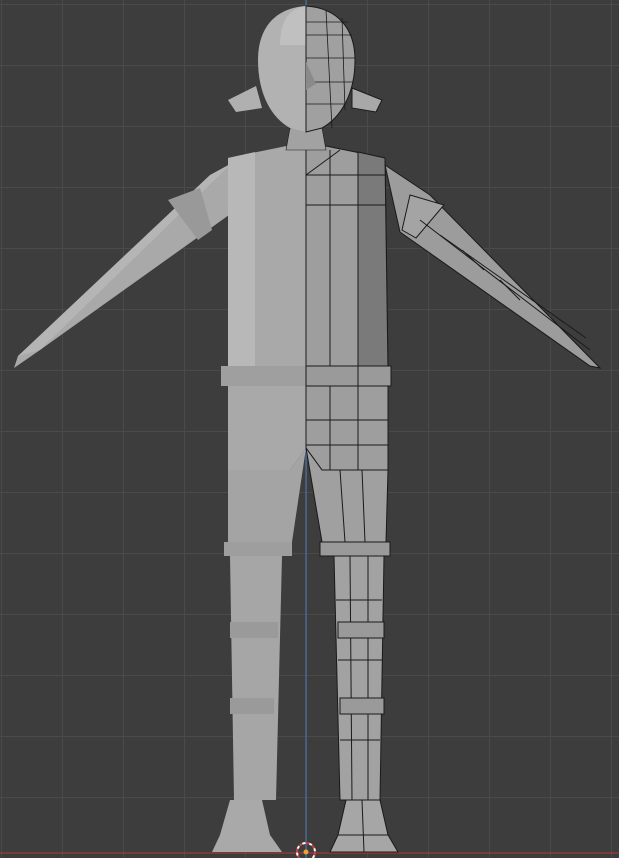  Describe the element at coordinates (330, 69) in the screenshot. I see `head-right` at that location.